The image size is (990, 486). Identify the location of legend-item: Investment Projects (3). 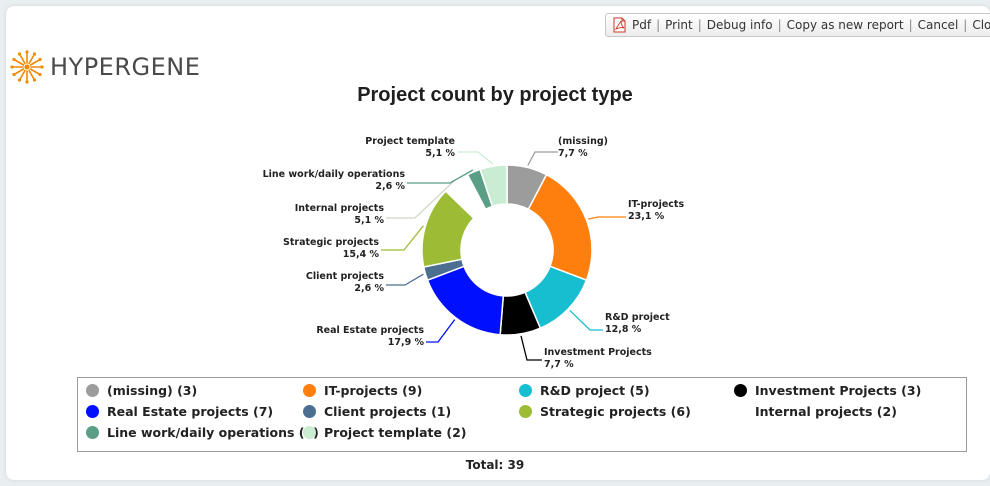
(827, 390).